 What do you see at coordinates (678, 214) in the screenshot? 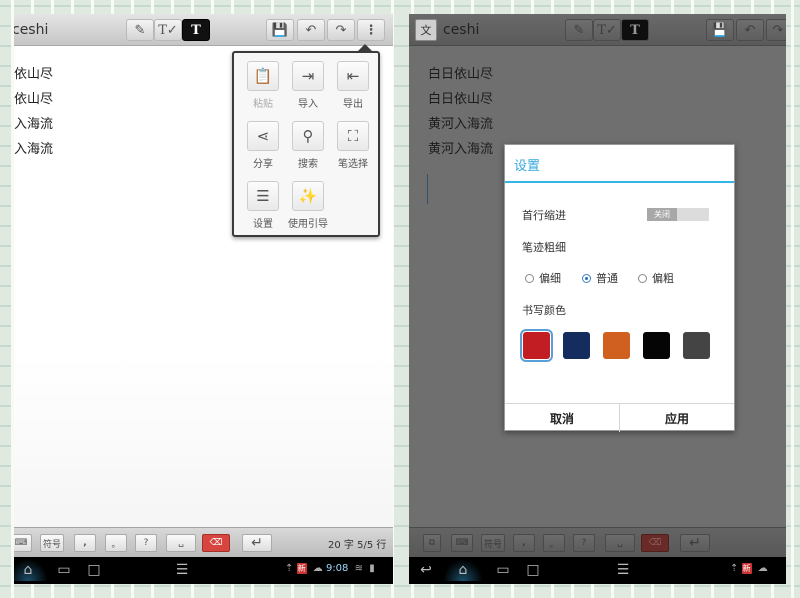
I see `indent-toggle: 关闭` at bounding box center [678, 214].